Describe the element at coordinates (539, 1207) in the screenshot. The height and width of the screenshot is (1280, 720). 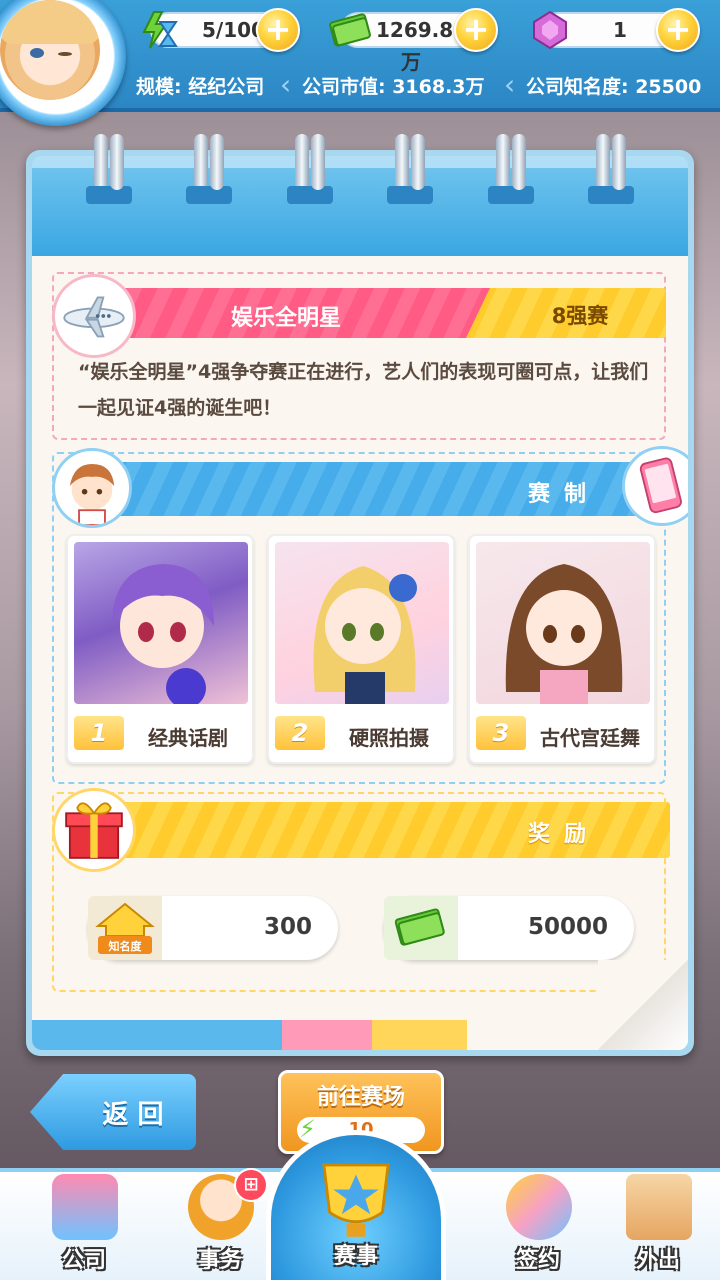
I see `contract-hand-icon` at that location.